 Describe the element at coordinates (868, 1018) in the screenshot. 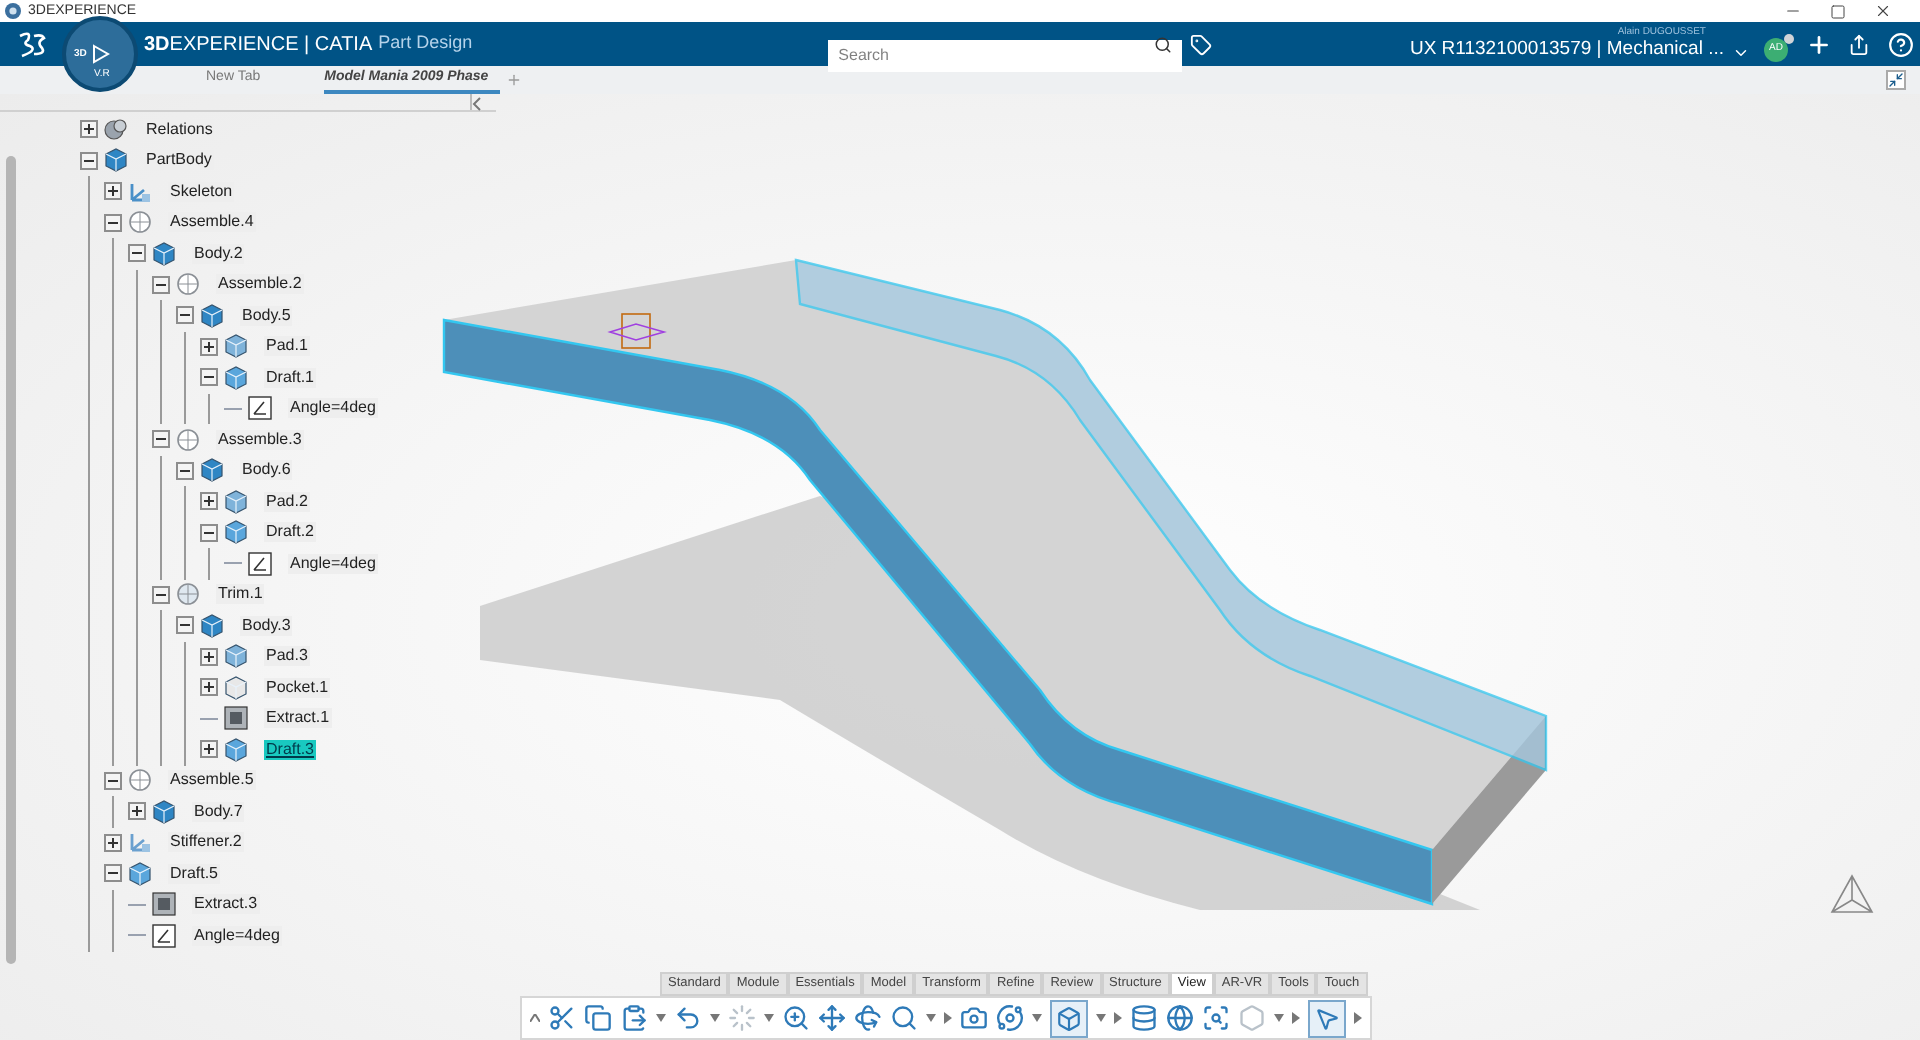

I see `rotate-icon` at that location.